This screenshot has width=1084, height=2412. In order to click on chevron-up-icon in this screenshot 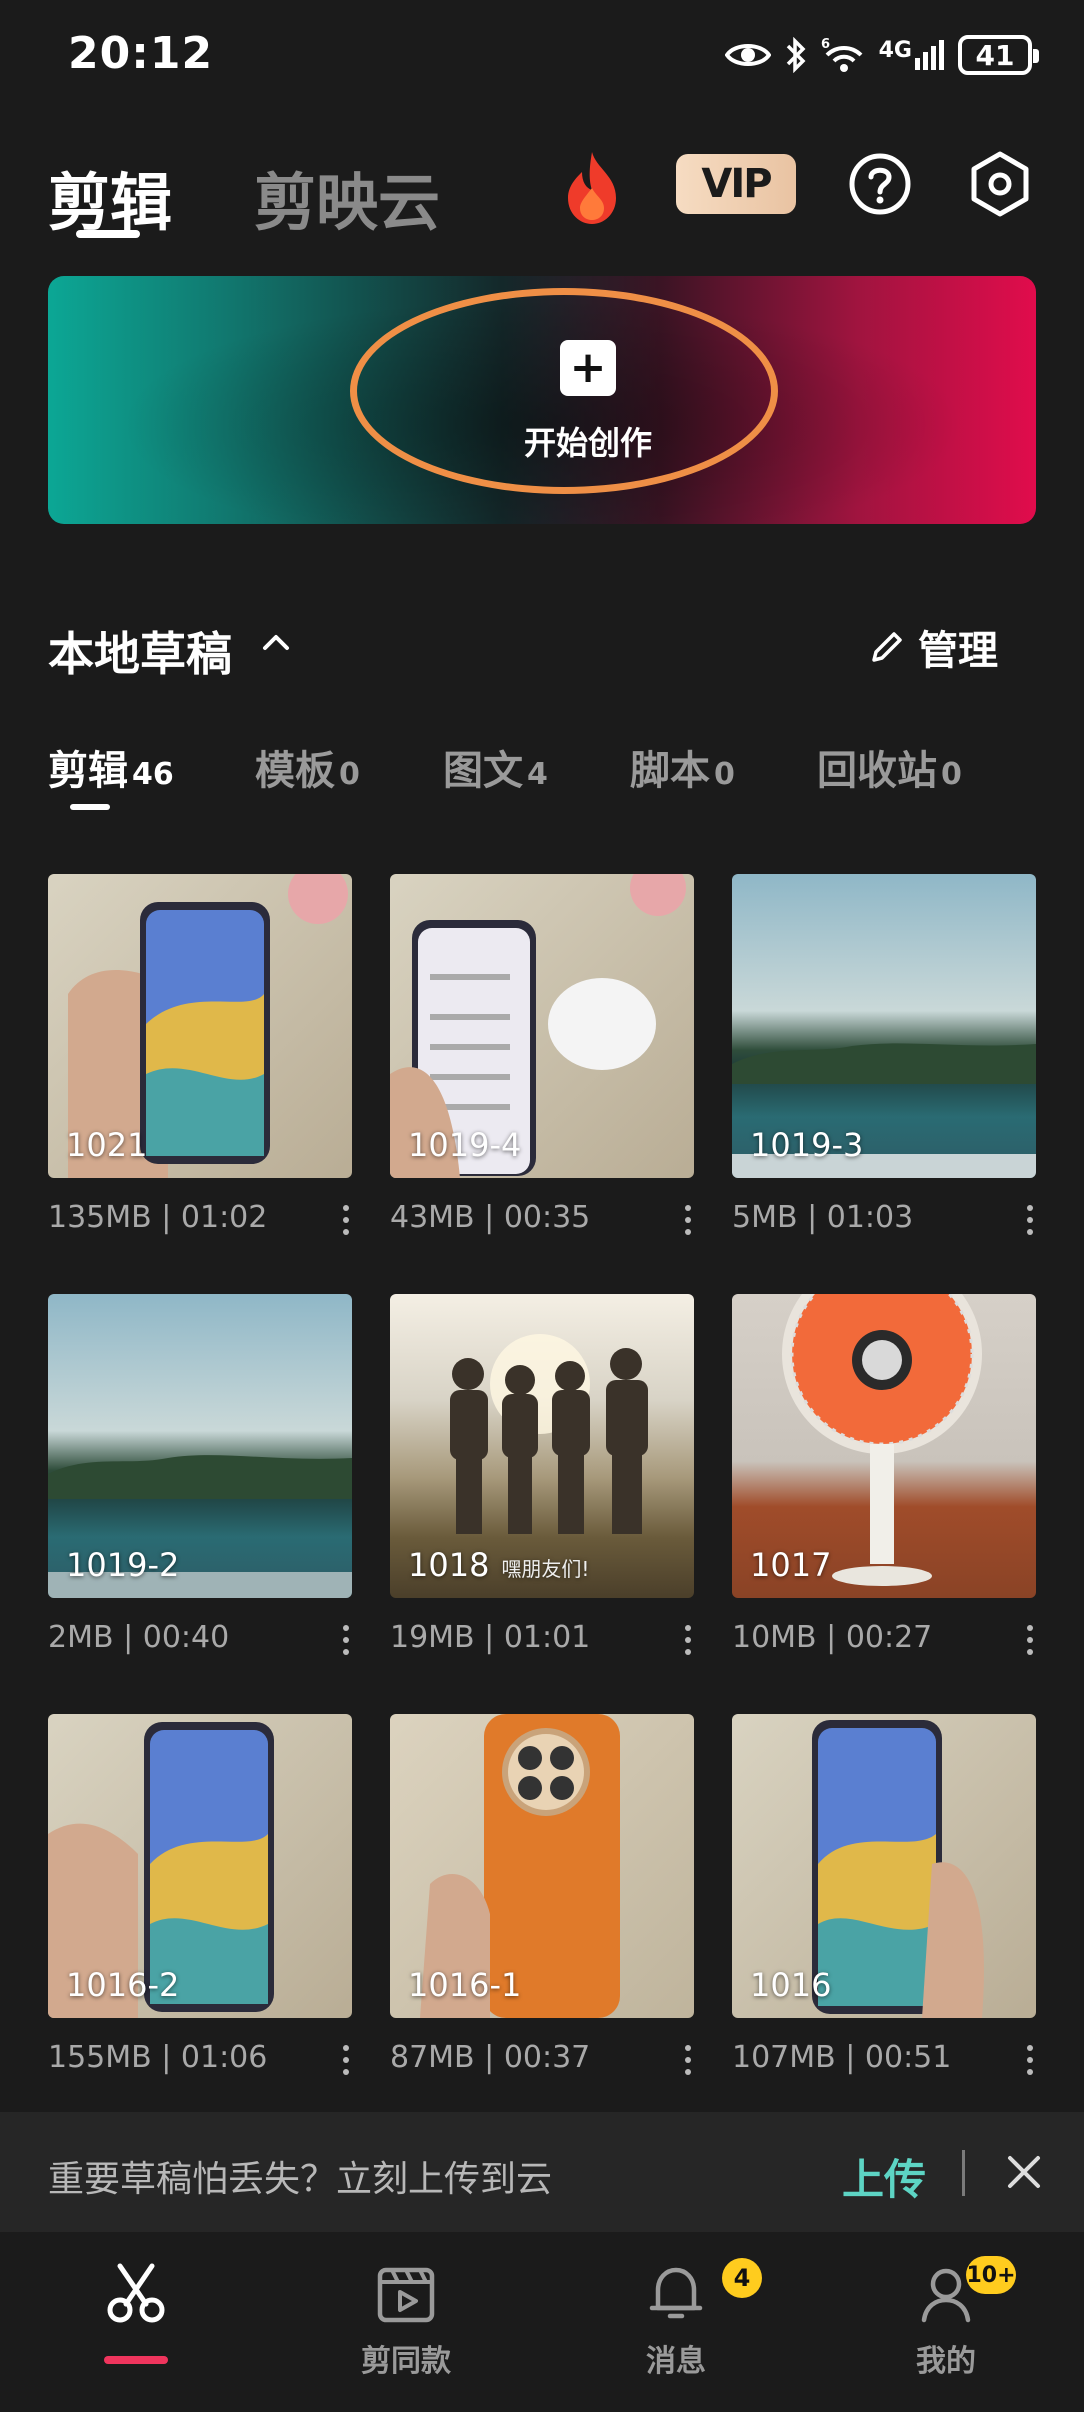, I will do `click(276, 642)`.